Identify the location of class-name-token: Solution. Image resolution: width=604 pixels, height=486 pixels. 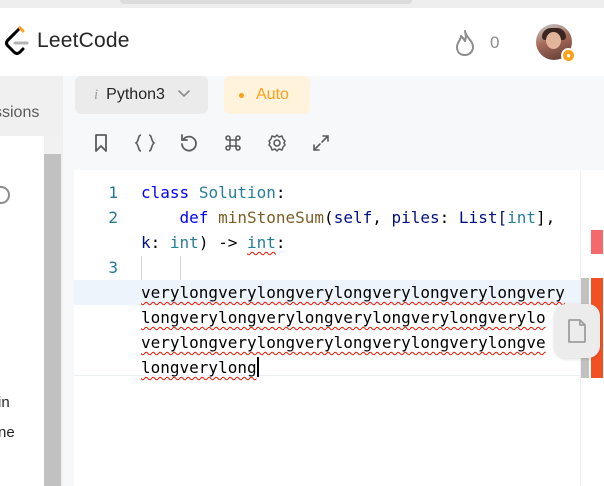
(237, 192).